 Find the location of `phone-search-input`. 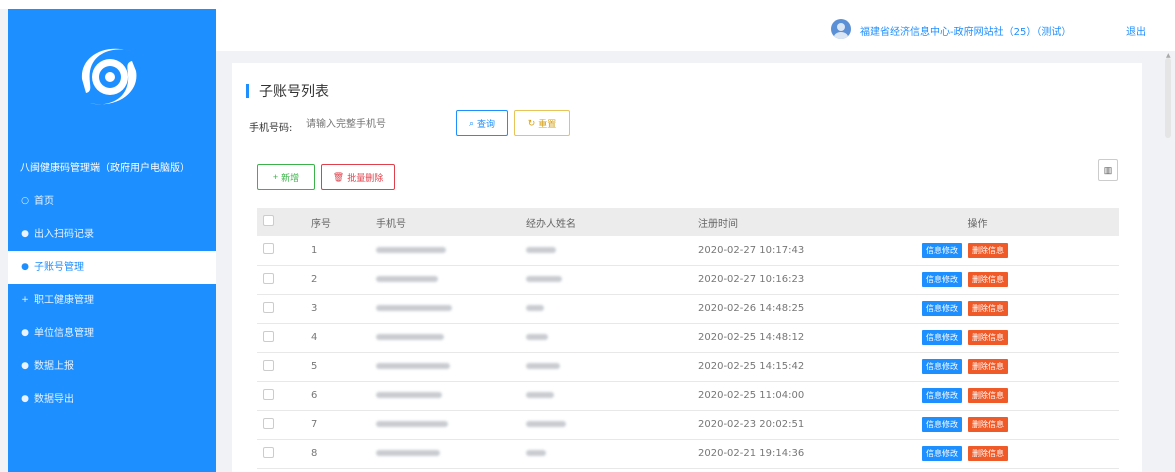

phone-search-input is located at coordinates (374, 124).